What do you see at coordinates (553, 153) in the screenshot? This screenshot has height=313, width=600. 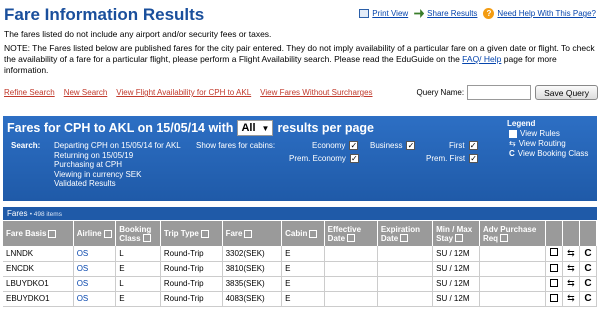 I see `legend-booking-label: View Booking Class` at bounding box center [553, 153].